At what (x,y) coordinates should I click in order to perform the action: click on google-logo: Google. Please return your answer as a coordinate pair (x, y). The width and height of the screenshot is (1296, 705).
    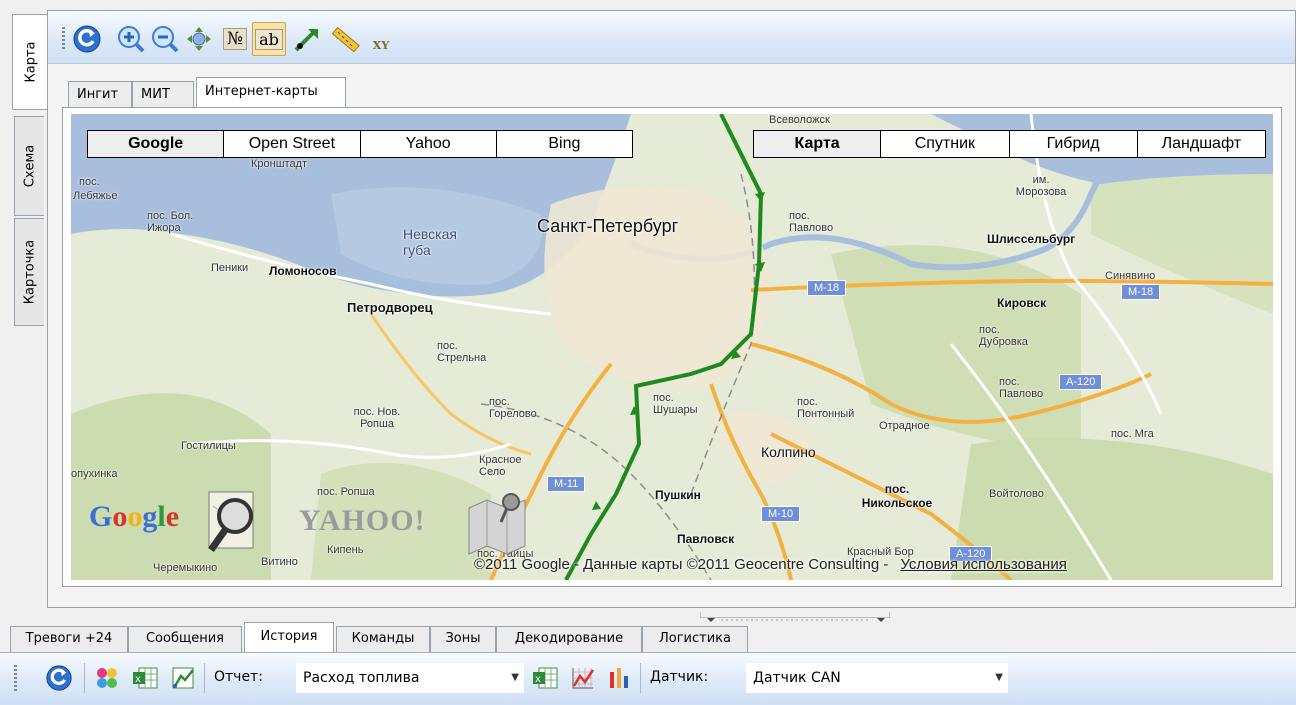
    Looking at the image, I should click on (134, 516).